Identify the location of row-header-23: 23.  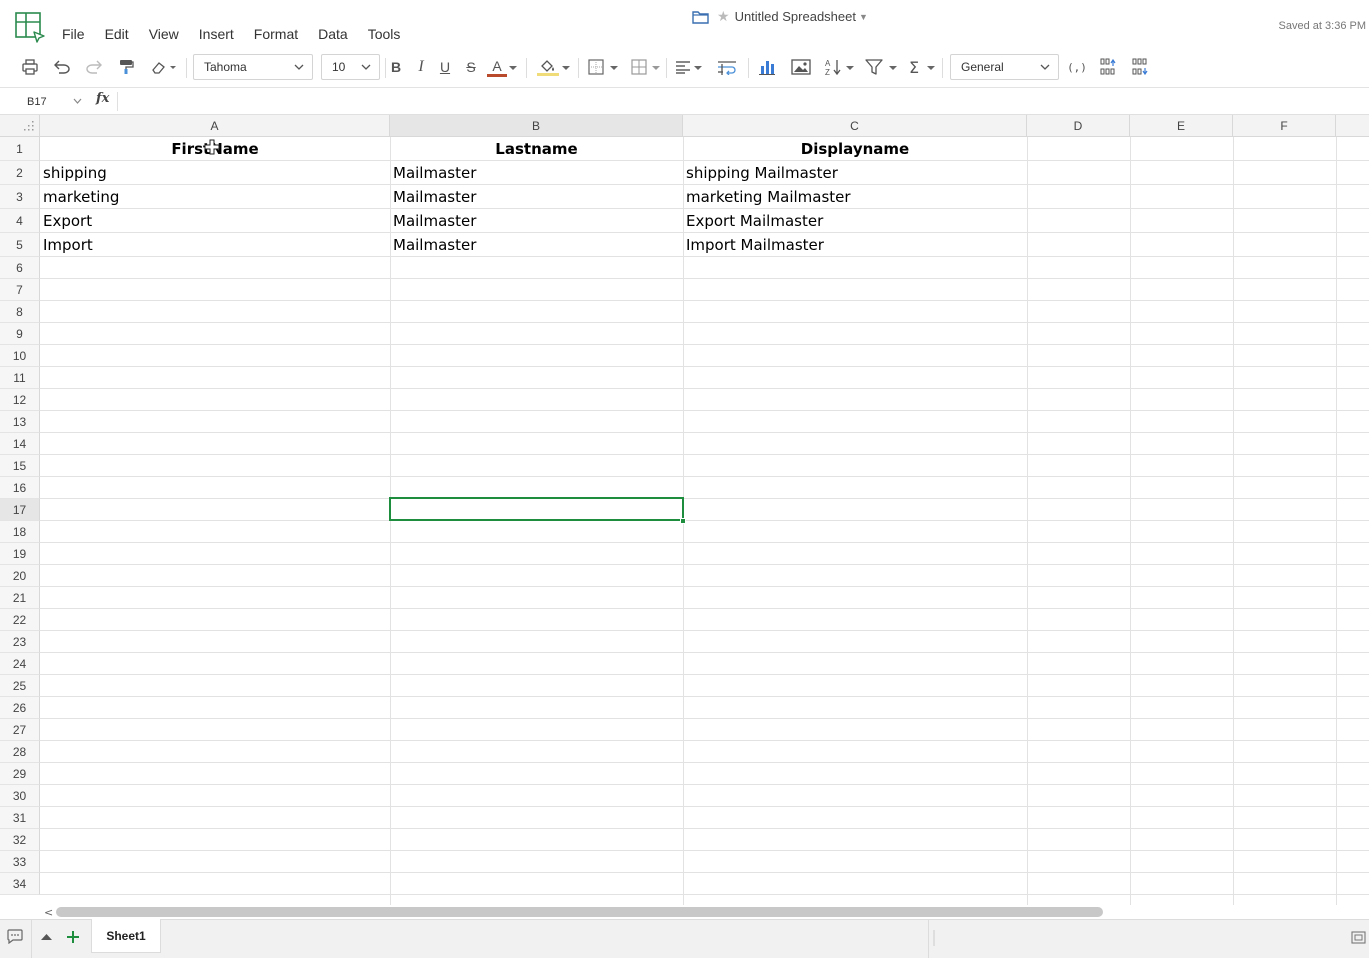
(20, 642).